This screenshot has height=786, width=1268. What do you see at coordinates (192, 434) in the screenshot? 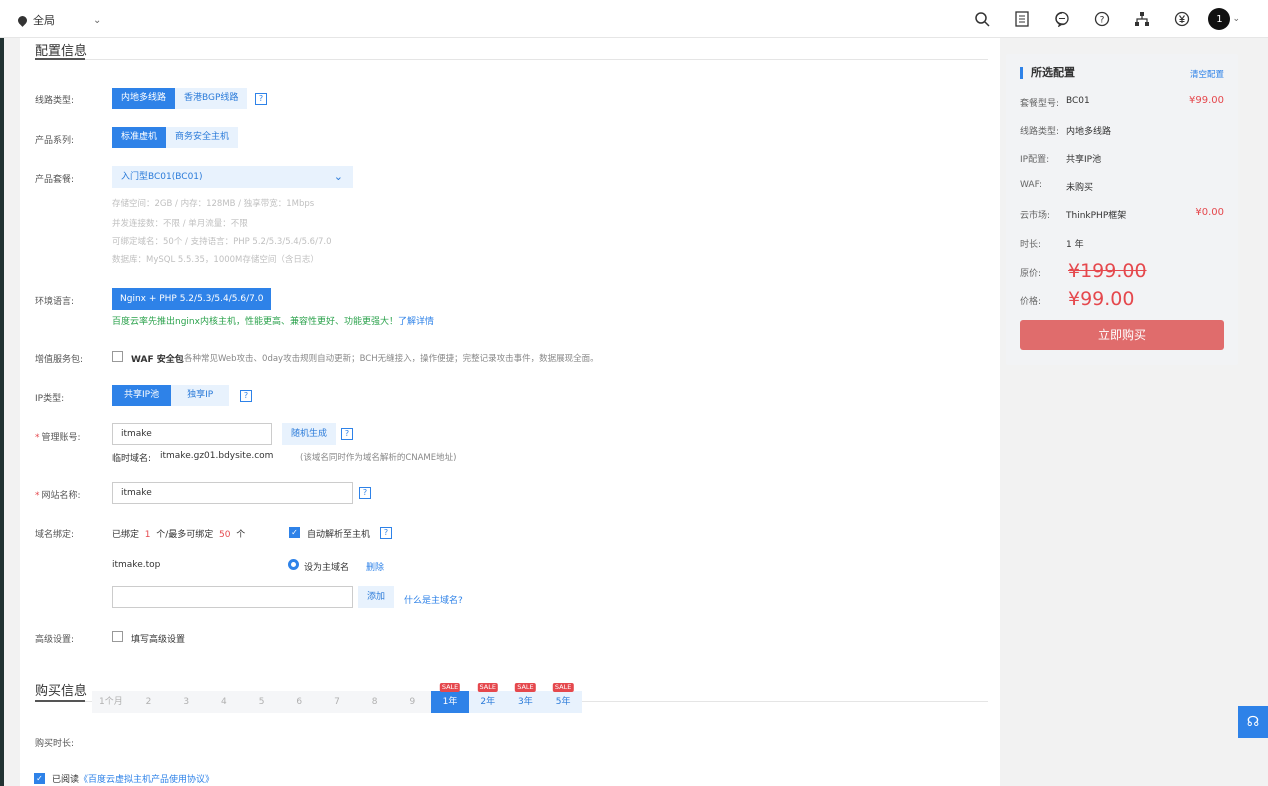
I see `account-input: itmake` at bounding box center [192, 434].